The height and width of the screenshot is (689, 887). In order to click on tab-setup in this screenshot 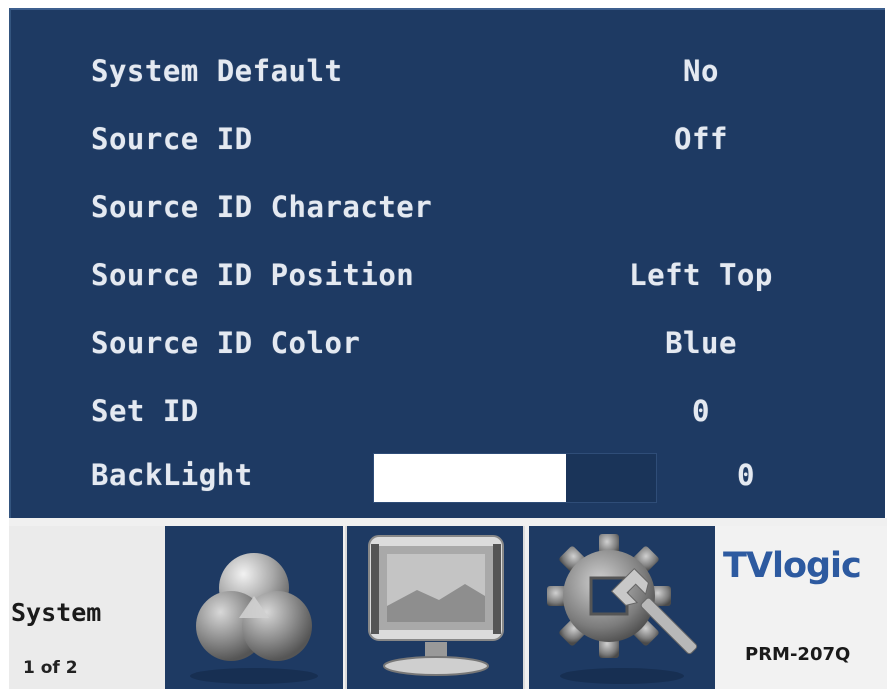, I will do `click(622, 607)`.